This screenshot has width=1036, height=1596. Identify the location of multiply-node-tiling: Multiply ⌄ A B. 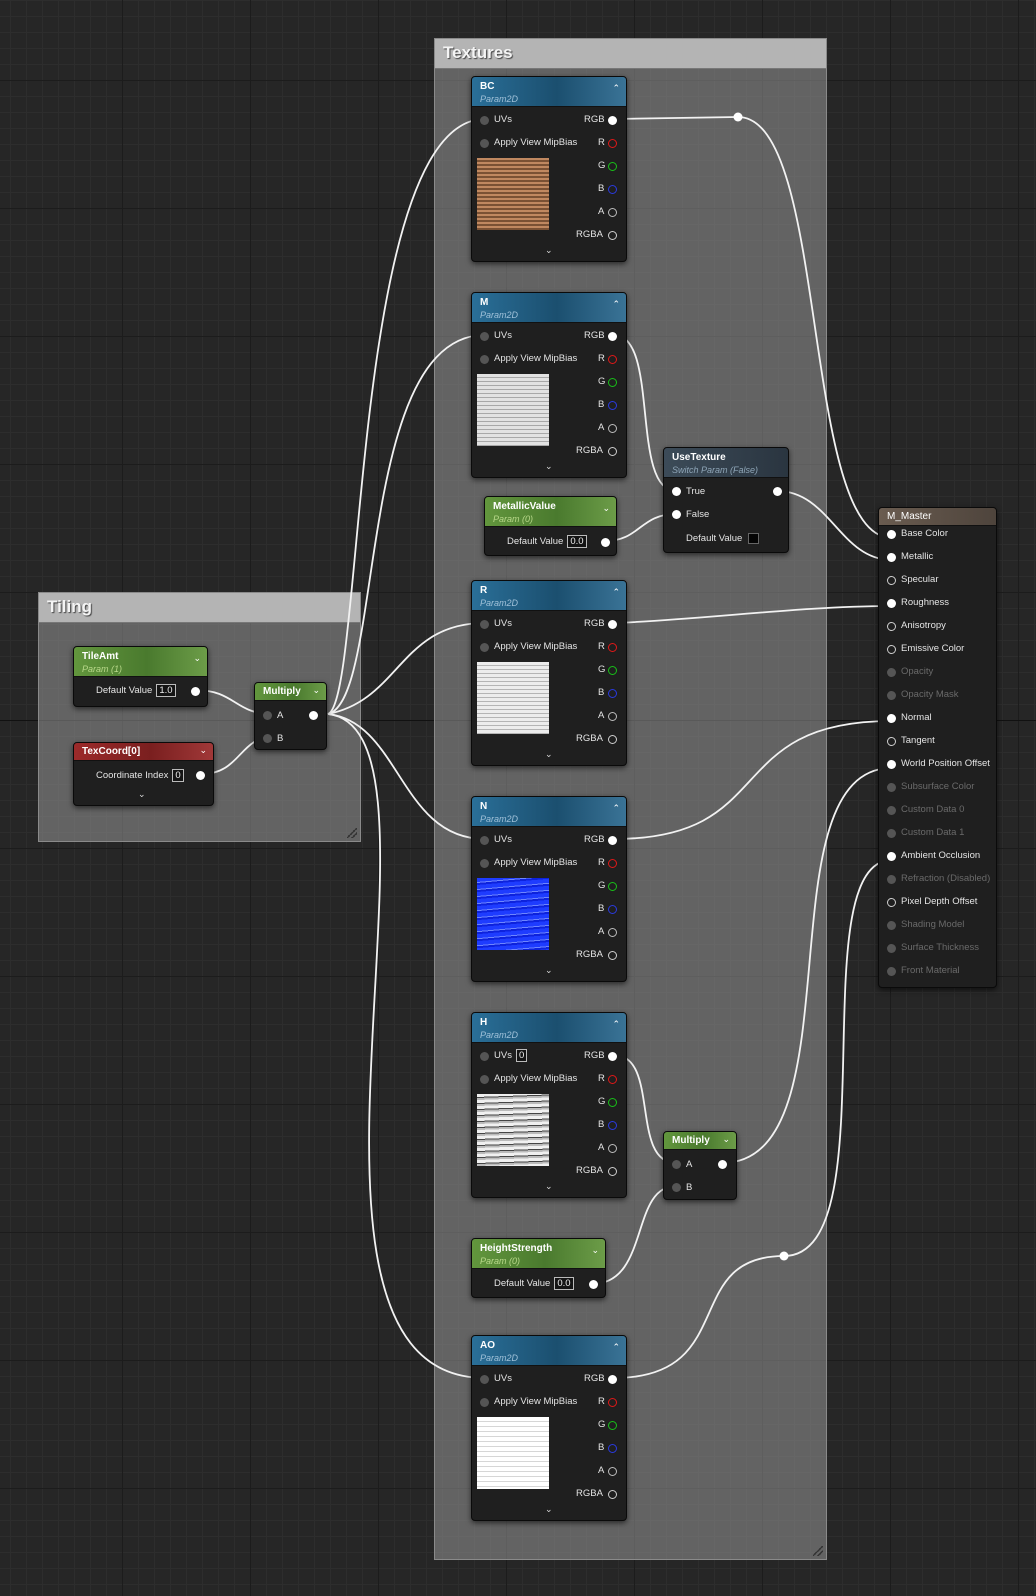
(290, 716).